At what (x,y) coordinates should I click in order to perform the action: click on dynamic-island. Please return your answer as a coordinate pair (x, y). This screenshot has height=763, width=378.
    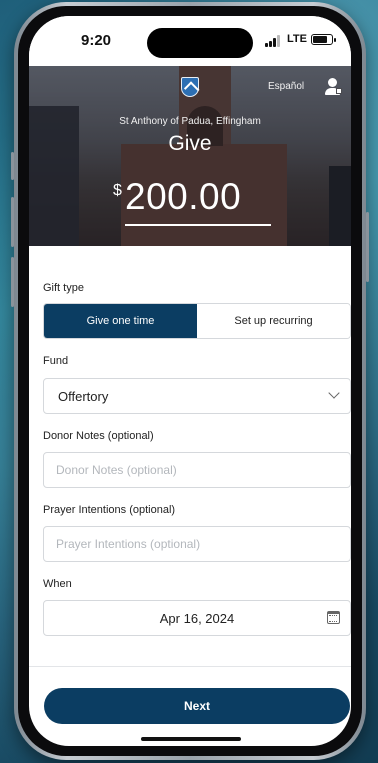
    Looking at the image, I should click on (200, 43).